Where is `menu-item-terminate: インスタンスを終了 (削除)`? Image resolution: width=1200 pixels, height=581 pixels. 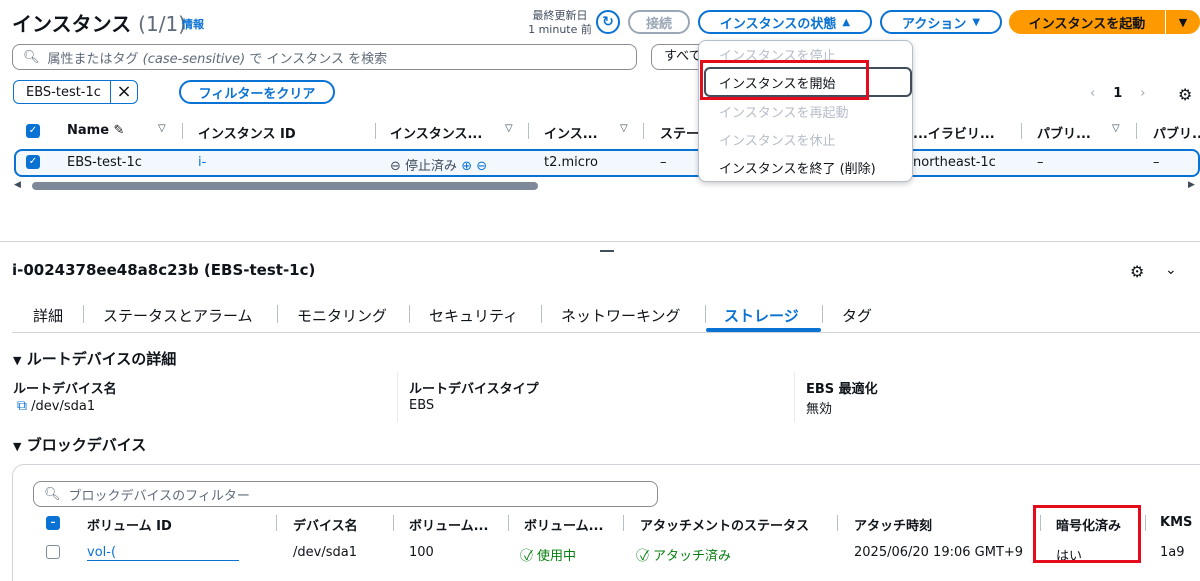 menu-item-terminate: インスタンスを終了 (削除) is located at coordinates (797, 167).